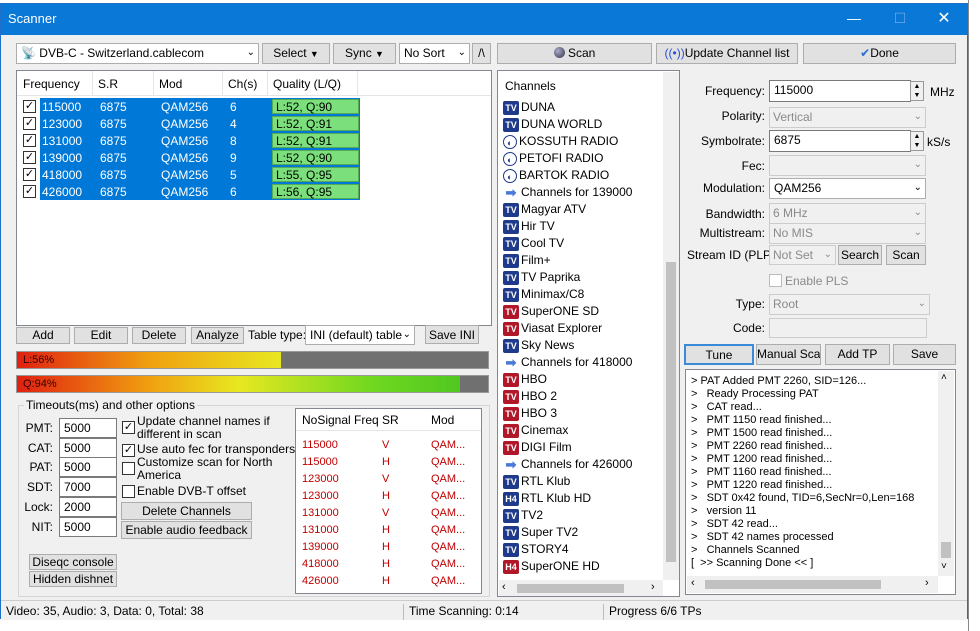  I want to click on update-channel-list-button: ((•))Update Channel list, so click(727, 53).